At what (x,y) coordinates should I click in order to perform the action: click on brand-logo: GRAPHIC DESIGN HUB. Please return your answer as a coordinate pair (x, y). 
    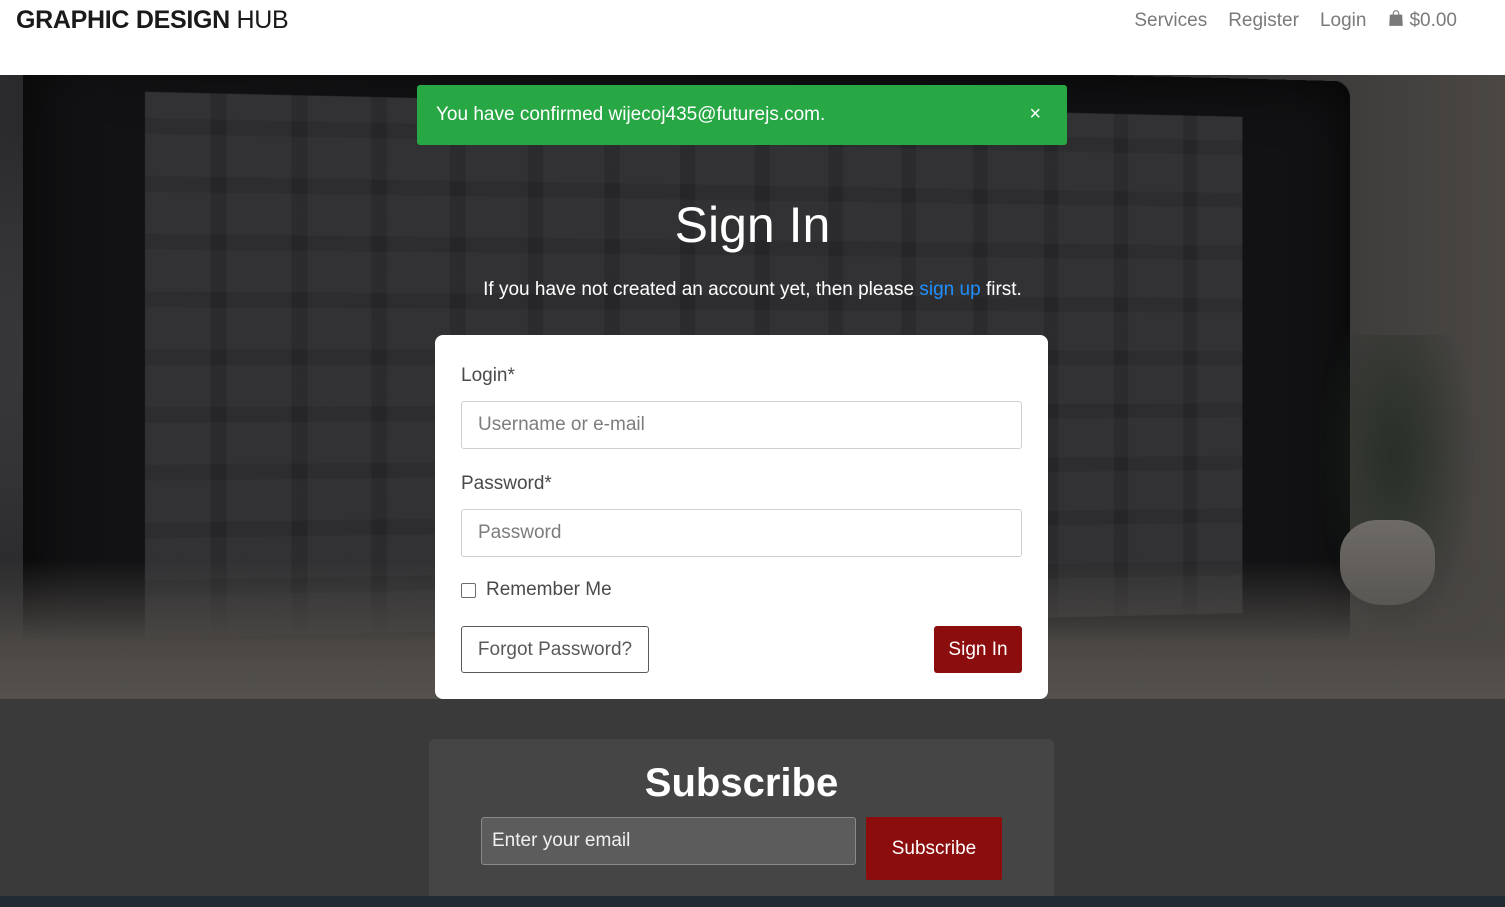
    Looking at the image, I should click on (152, 20).